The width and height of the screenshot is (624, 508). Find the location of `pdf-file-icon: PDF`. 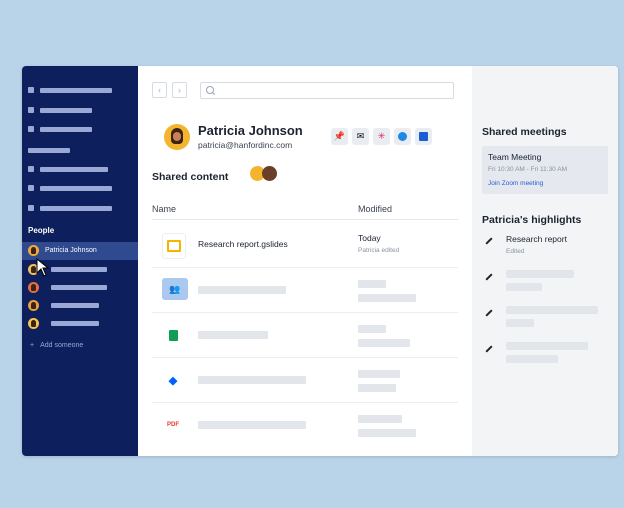

pdf-file-icon: PDF is located at coordinates (173, 425).